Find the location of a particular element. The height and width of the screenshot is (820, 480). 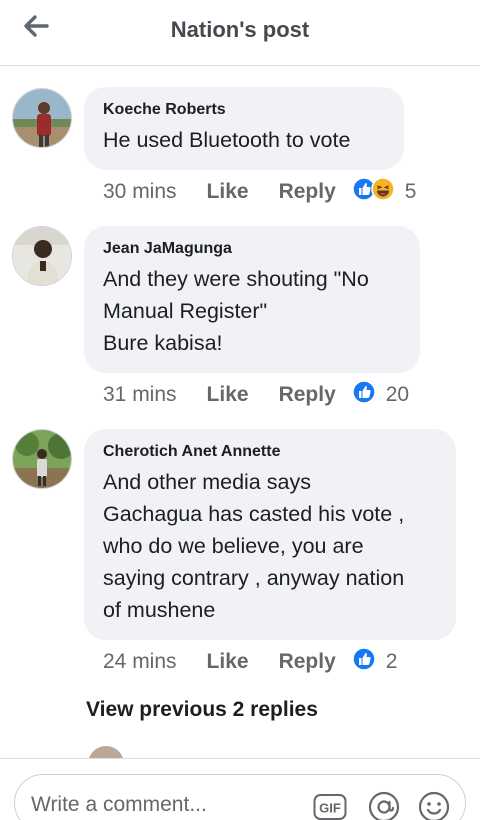

top-bar: Nation's post is located at coordinates (240, 33).